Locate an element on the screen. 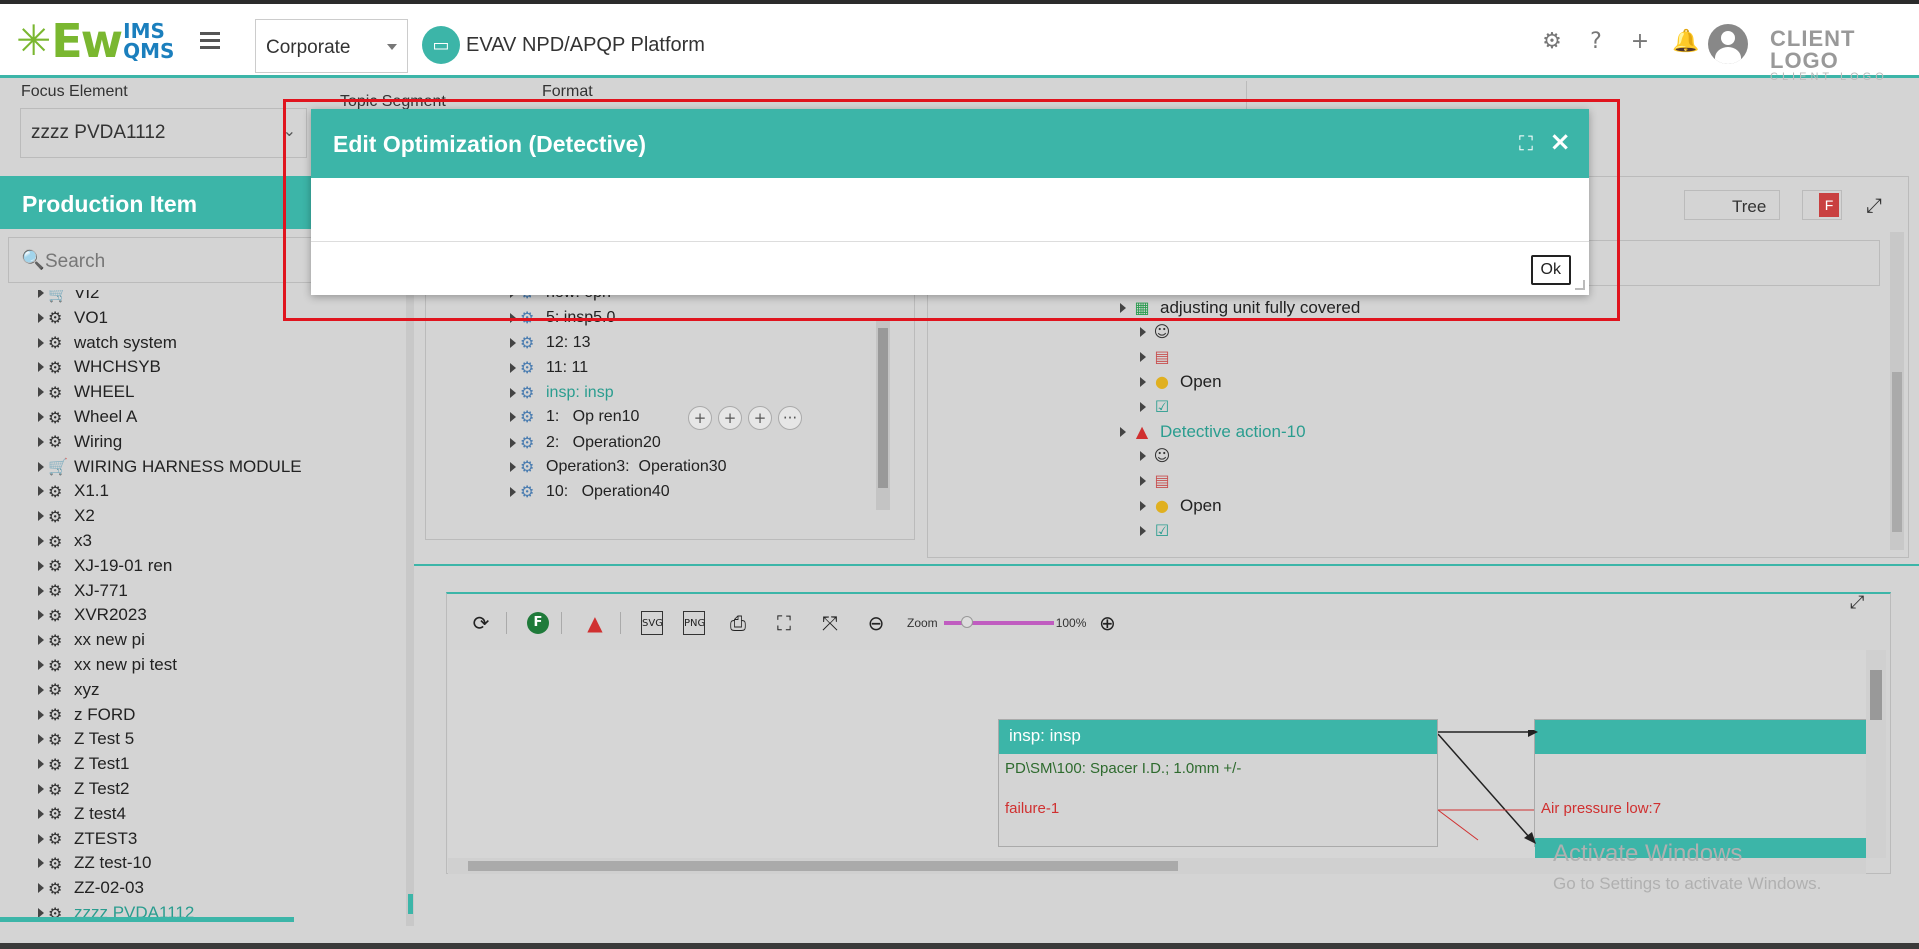 Image resolution: width=1919 pixels, height=949 pixels. diagram-expand-icon: ⤢ is located at coordinates (1857, 602).